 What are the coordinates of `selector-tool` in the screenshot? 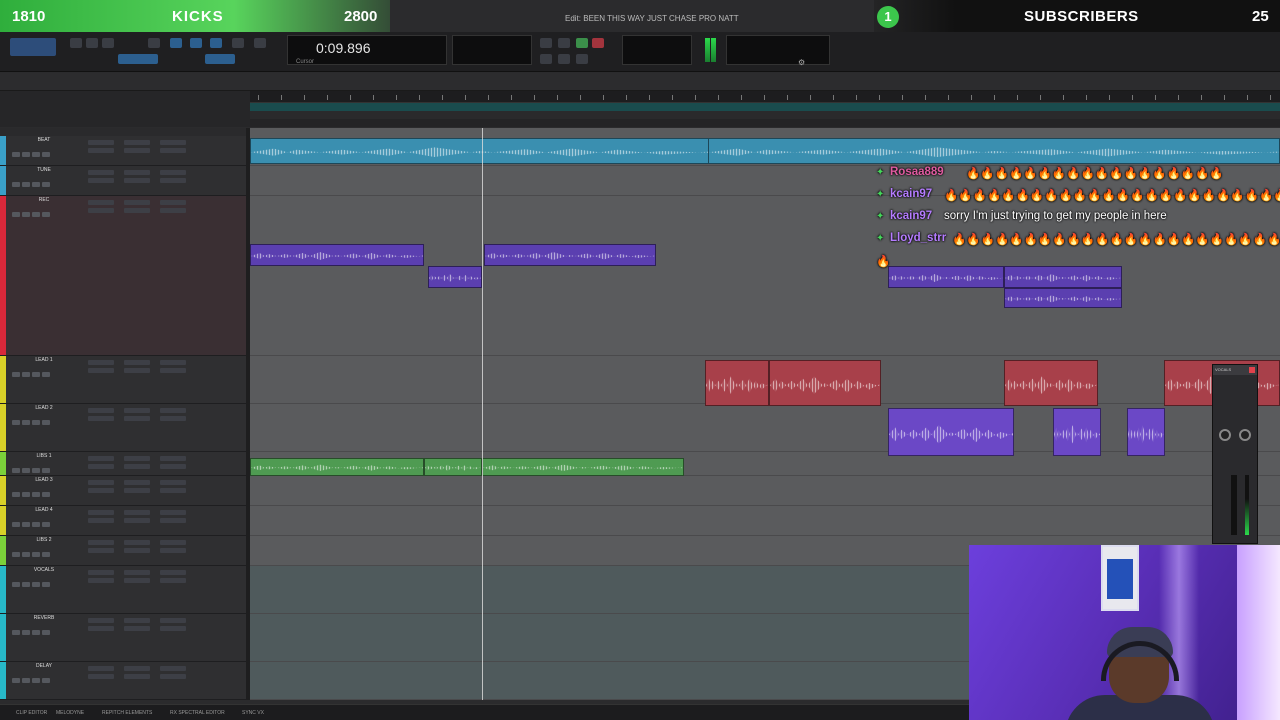 It's located at (196, 43).